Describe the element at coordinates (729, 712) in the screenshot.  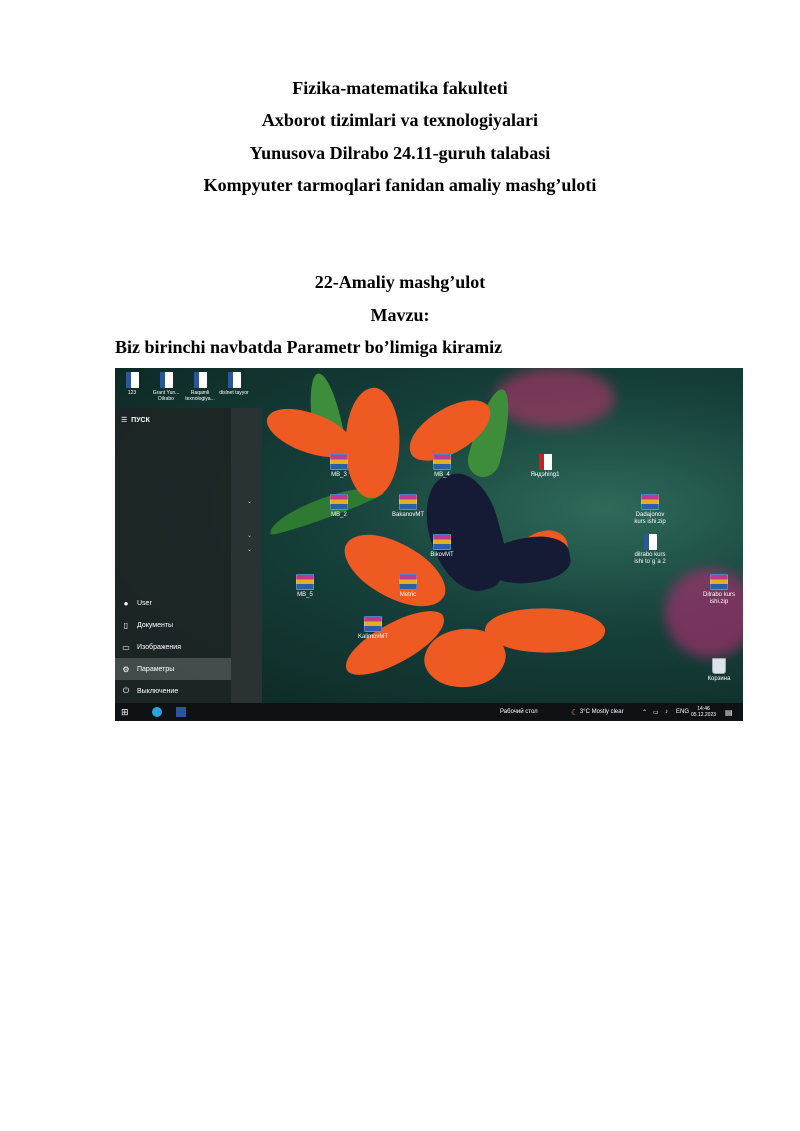
I see `notification-icon: ▤` at that location.